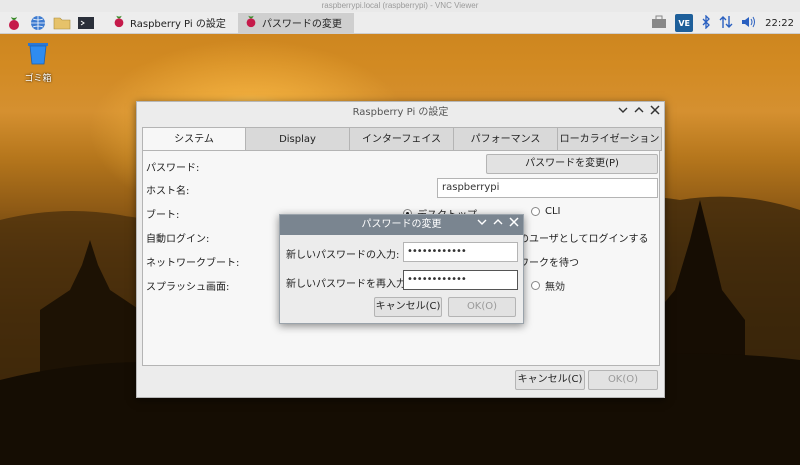 This screenshot has height=465, width=800. What do you see at coordinates (547, 188) in the screenshot?
I see `hostname-field: raspberrypi` at bounding box center [547, 188].